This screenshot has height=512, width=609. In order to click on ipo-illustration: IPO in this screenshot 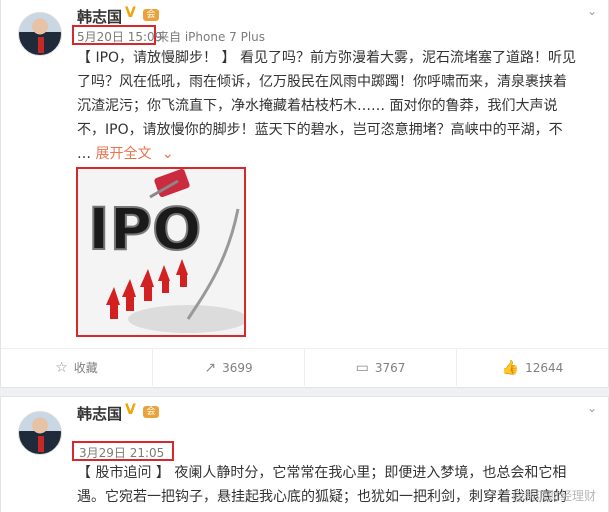, I will do `click(161, 252)`.